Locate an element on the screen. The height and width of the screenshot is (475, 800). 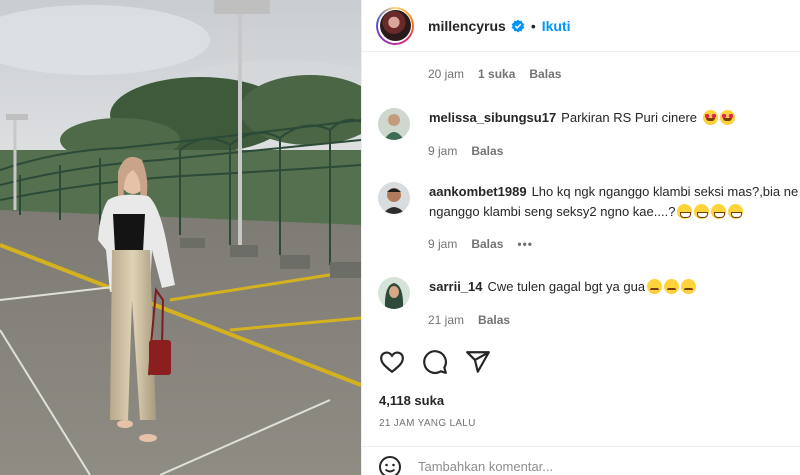
author-avatar is located at coordinates (395, 25).